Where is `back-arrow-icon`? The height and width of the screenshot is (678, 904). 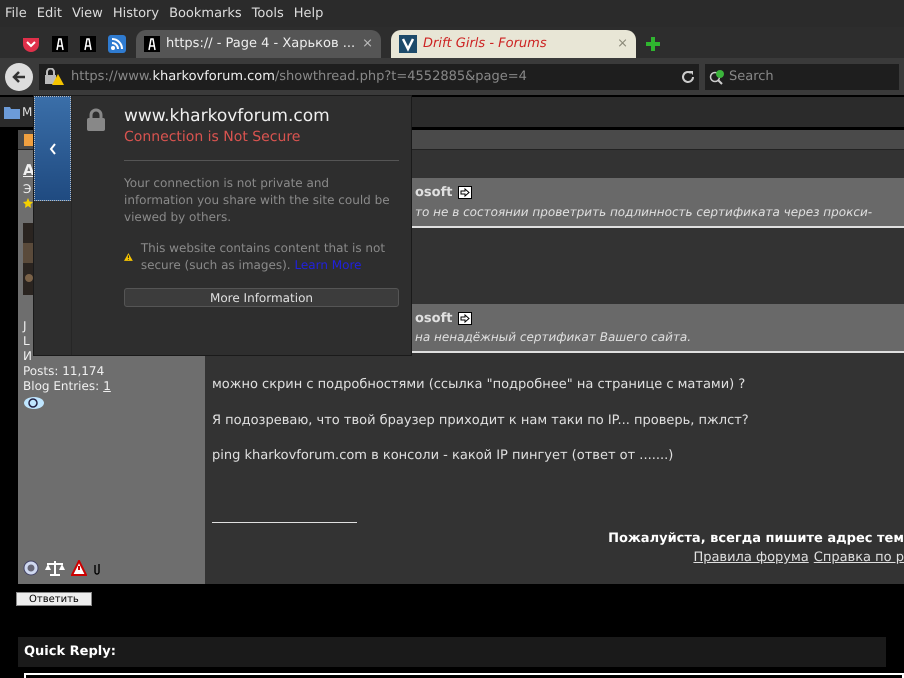
back-arrow-icon is located at coordinates (19, 77).